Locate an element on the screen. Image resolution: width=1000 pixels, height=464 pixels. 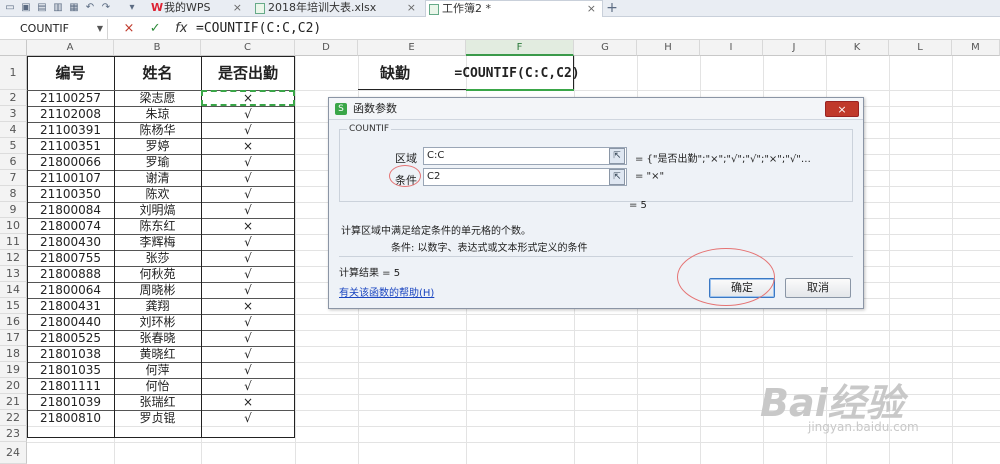
cell-id: 21100107 is located at coordinates (70, 178).